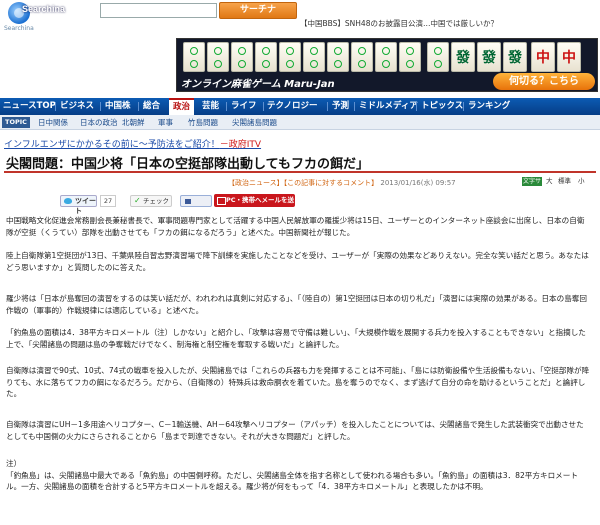  Describe the element at coordinates (108, 201) in the screenshot. I see `tweet-count: 27` at that location.